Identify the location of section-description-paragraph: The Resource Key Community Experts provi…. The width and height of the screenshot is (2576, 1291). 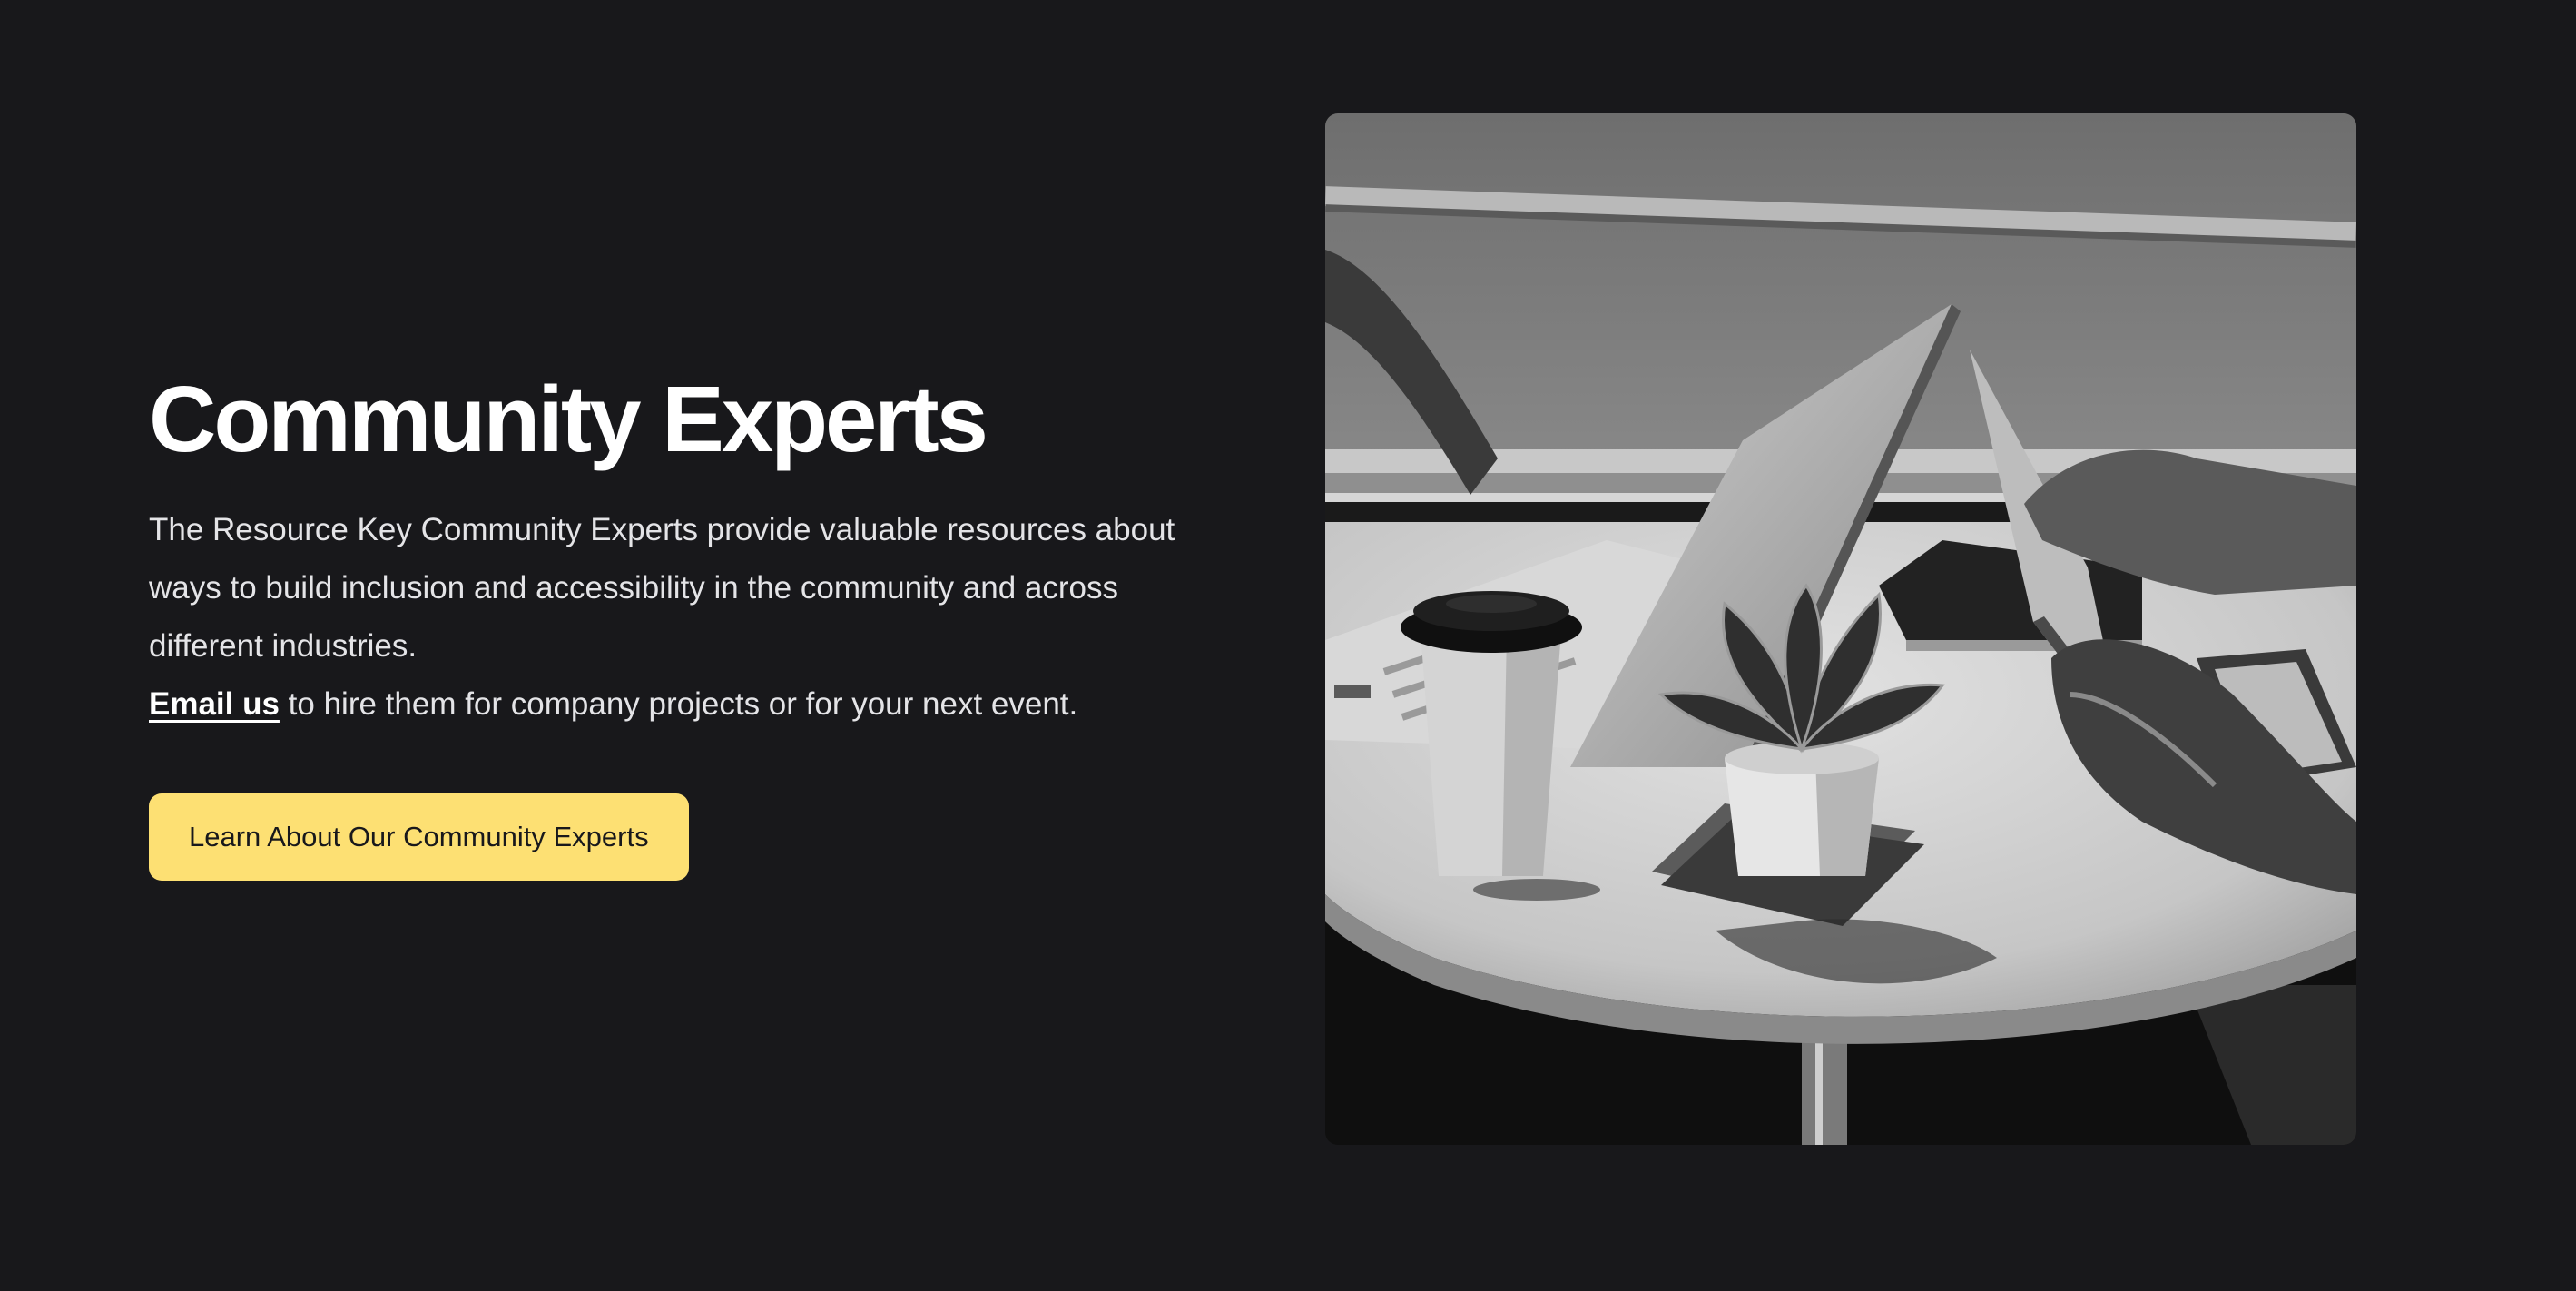
(671, 617).